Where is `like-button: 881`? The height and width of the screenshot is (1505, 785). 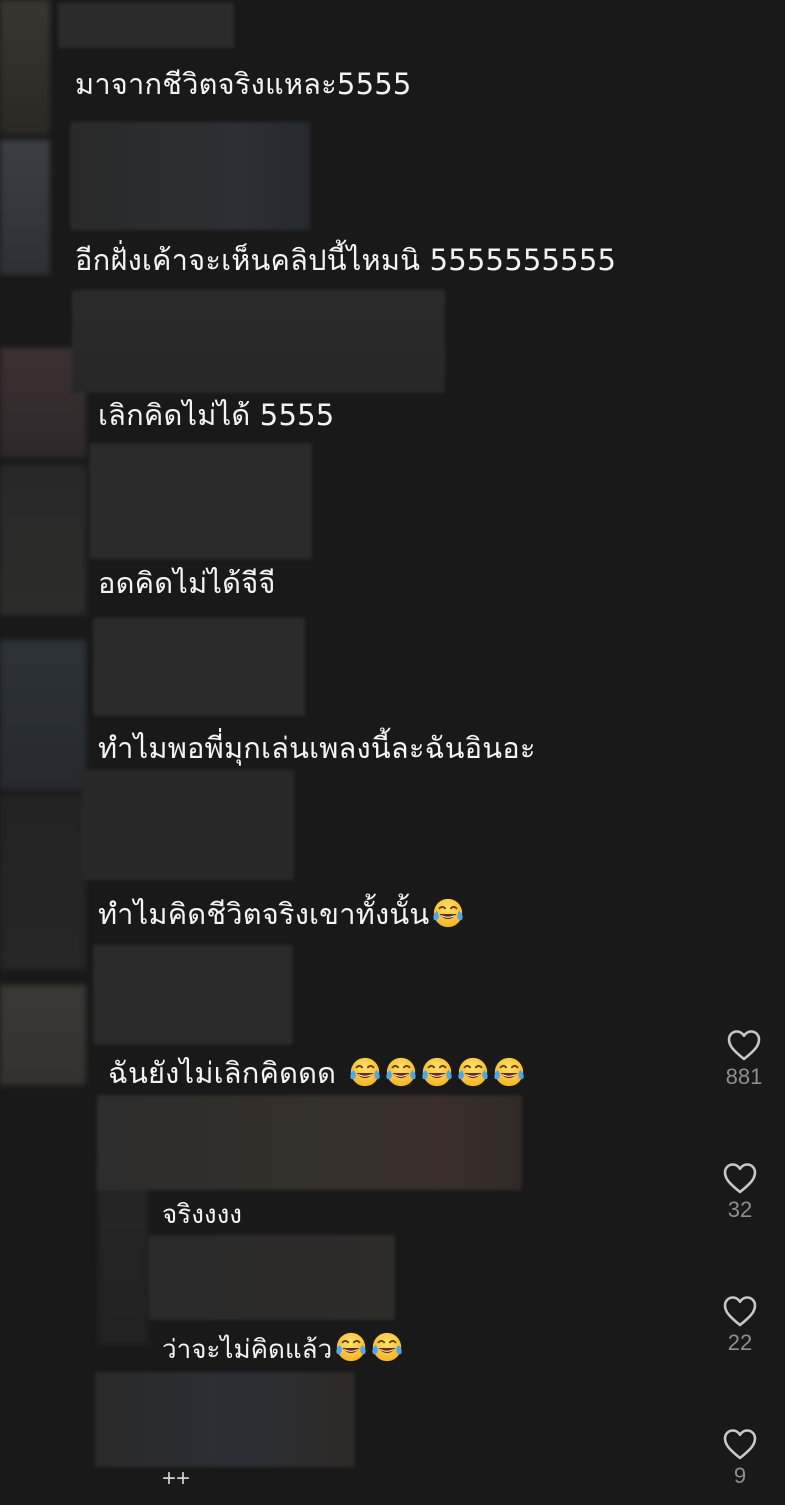 like-button: 881 is located at coordinates (744, 1059).